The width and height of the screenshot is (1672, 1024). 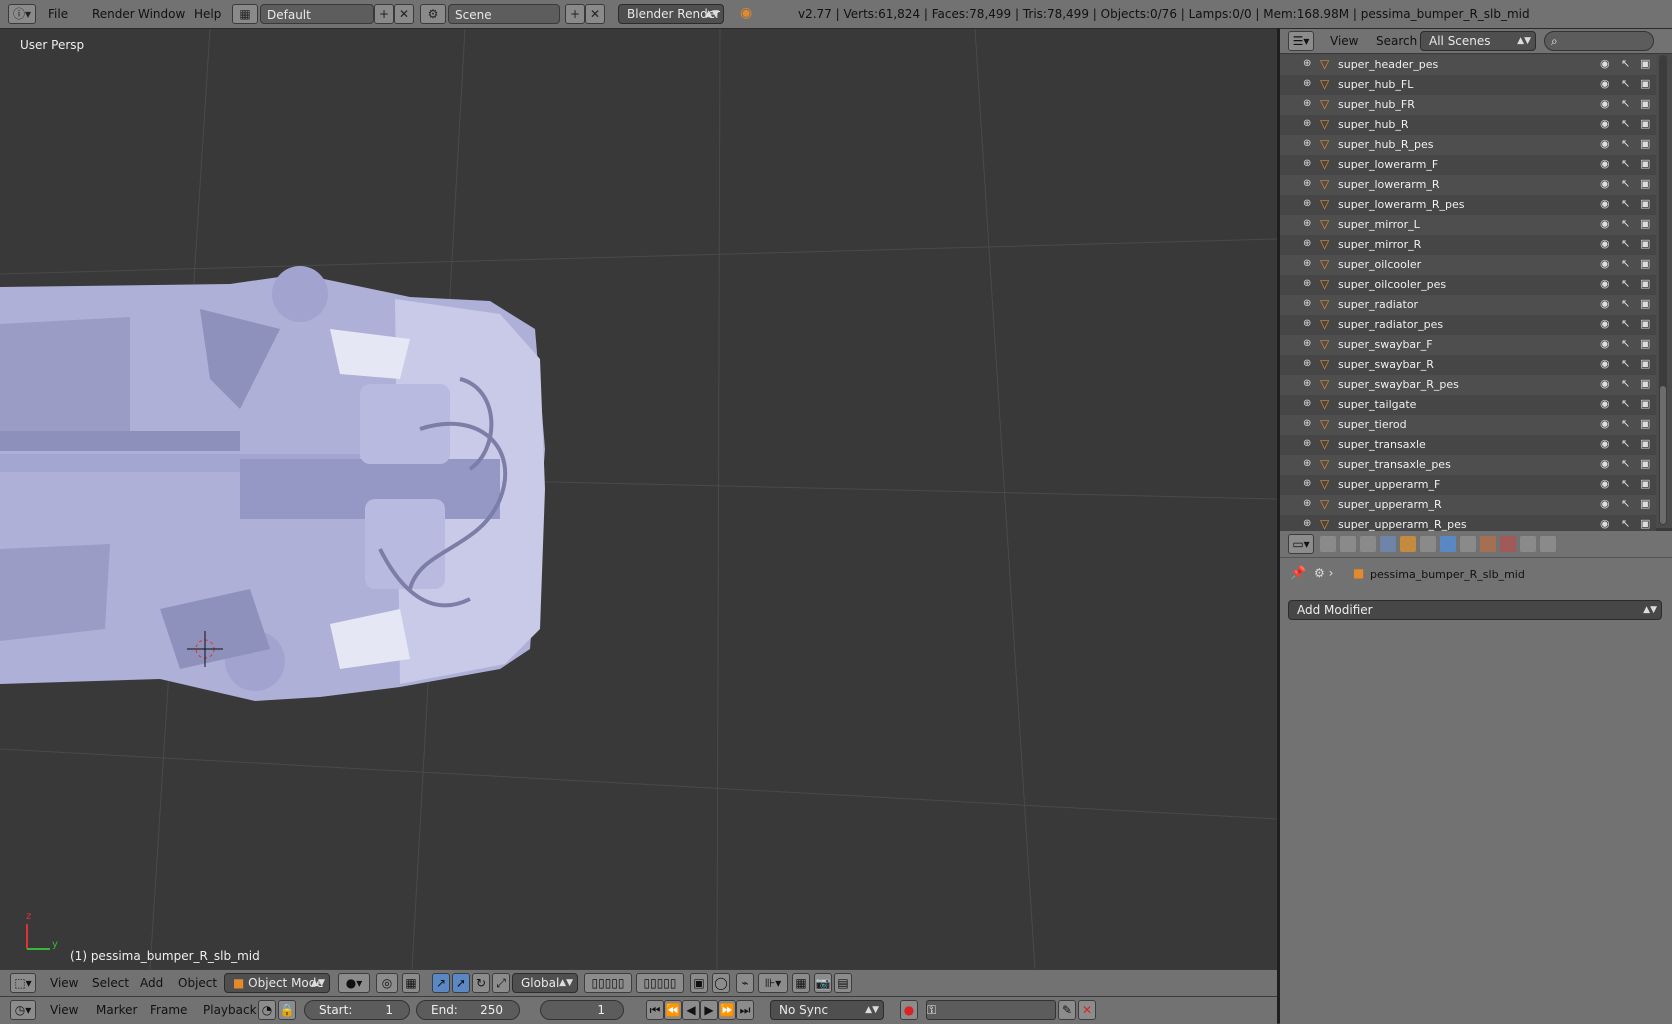 What do you see at coordinates (1468, 105) in the screenshot?
I see `outliner-item: ⊕ ▽ super_hub_FR ◉ ↖ ▣` at bounding box center [1468, 105].